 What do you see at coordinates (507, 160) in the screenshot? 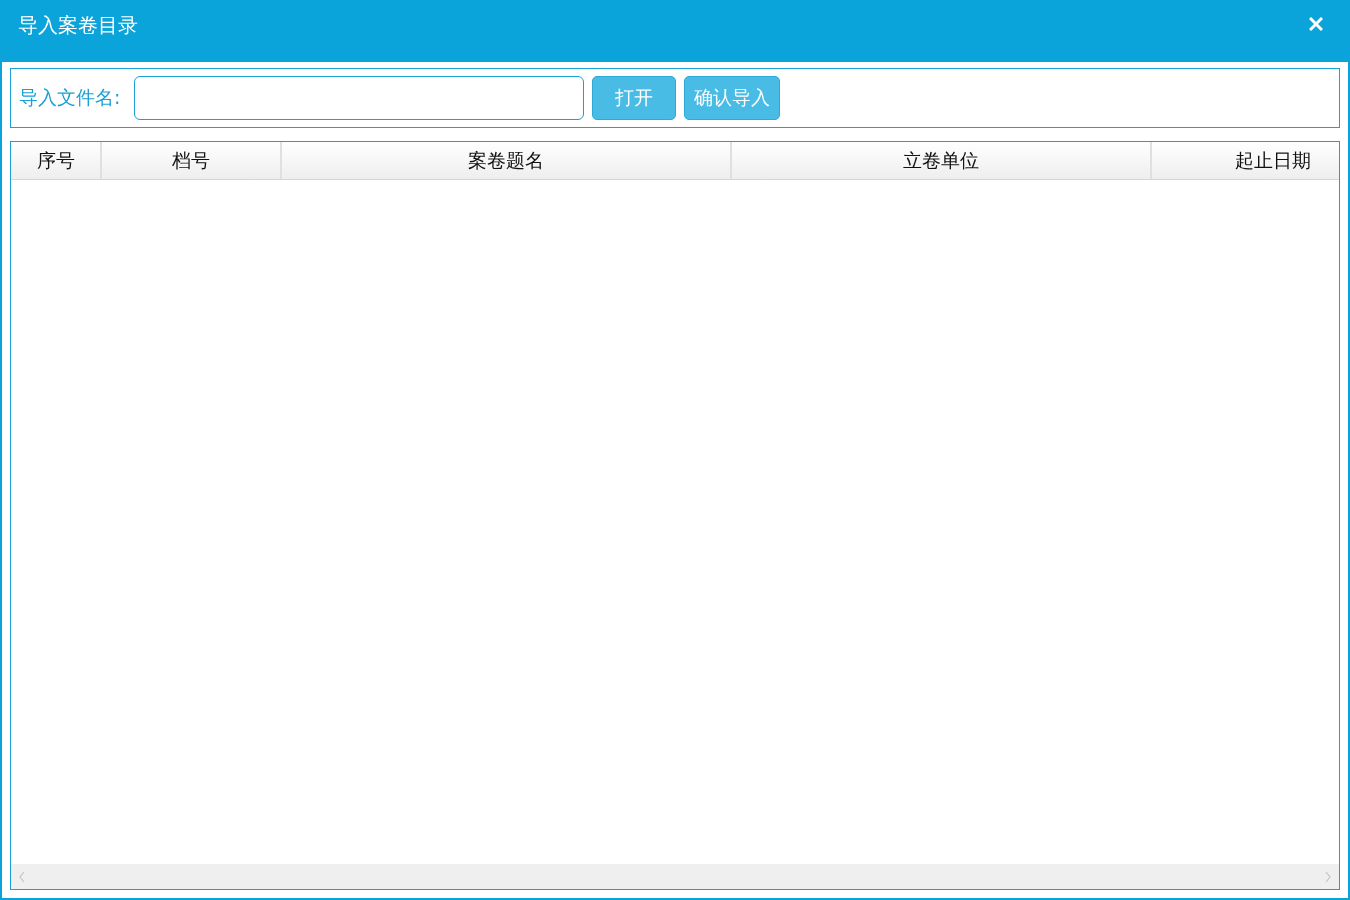
I see `column-header: 案卷题名` at bounding box center [507, 160].